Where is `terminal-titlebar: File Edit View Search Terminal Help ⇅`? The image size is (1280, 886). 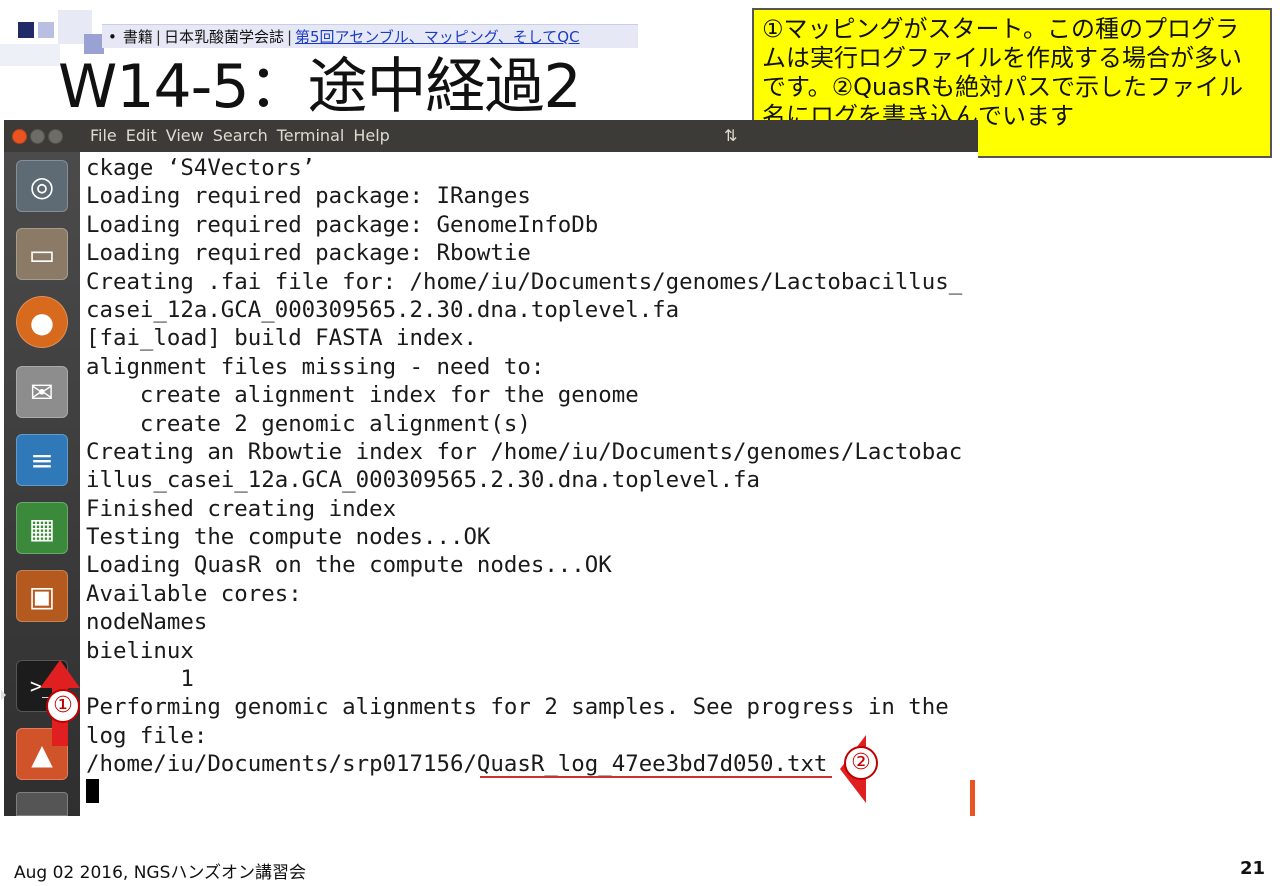
terminal-titlebar: File Edit View Search Terminal Help ⇅ is located at coordinates (491, 136).